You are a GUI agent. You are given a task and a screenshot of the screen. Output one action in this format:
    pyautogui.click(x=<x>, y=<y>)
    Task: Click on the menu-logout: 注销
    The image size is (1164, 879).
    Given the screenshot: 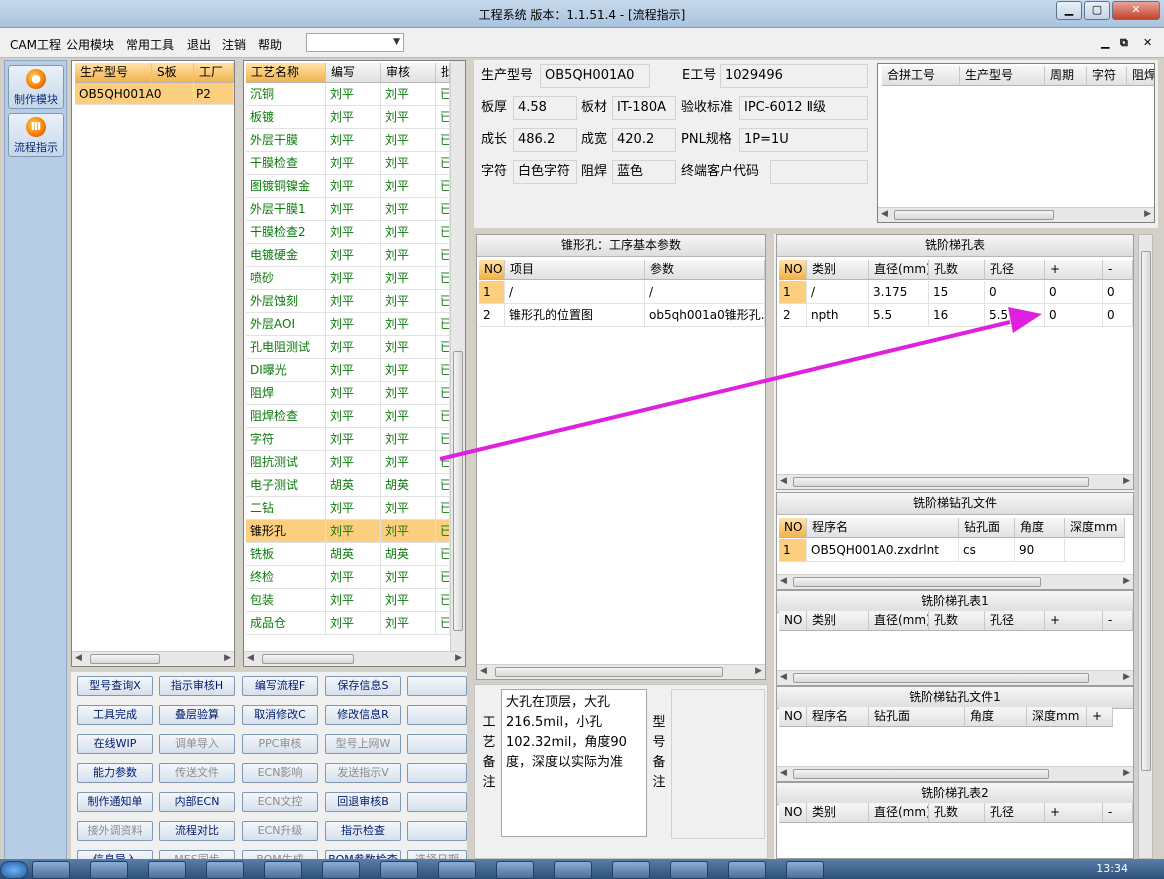 What is the action you would take?
    pyautogui.click(x=234, y=44)
    